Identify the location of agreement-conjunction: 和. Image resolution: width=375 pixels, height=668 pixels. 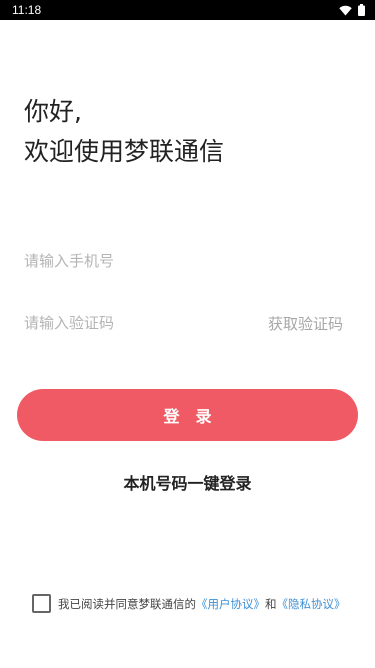
(271, 603).